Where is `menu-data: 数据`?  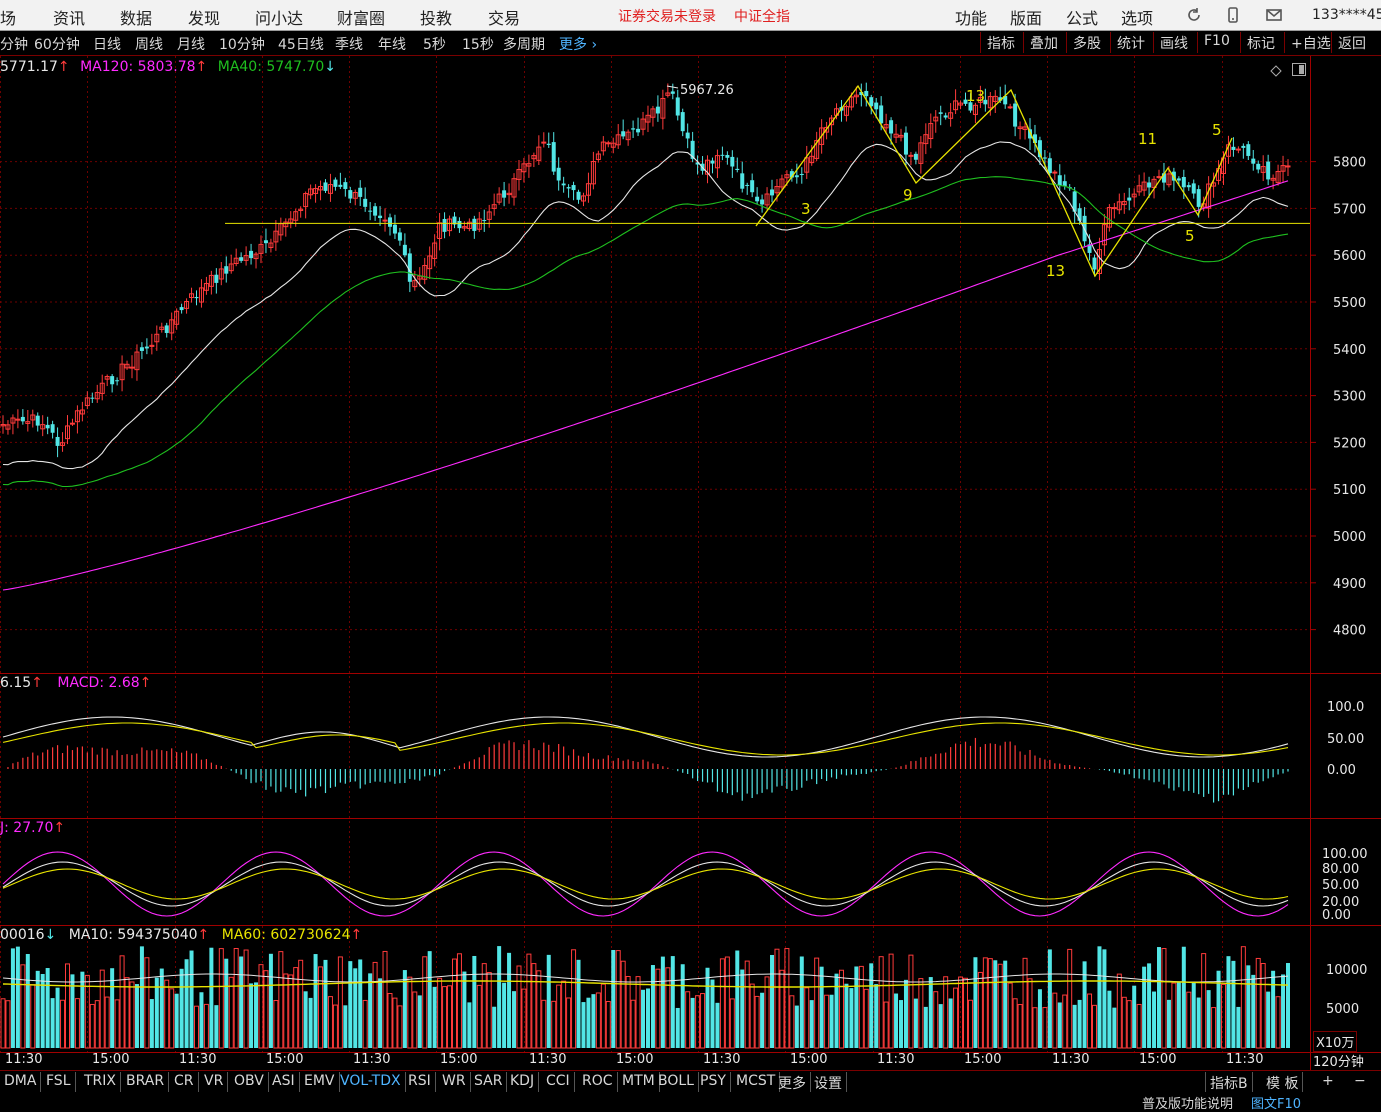 menu-data: 数据 is located at coordinates (136, 17).